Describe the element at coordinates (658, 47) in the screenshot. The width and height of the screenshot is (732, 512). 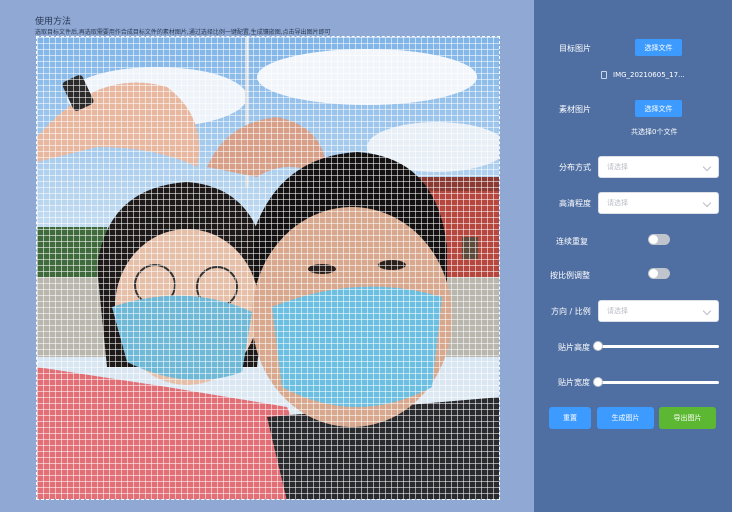
I see `select-target-file-button: 选择文件` at that location.